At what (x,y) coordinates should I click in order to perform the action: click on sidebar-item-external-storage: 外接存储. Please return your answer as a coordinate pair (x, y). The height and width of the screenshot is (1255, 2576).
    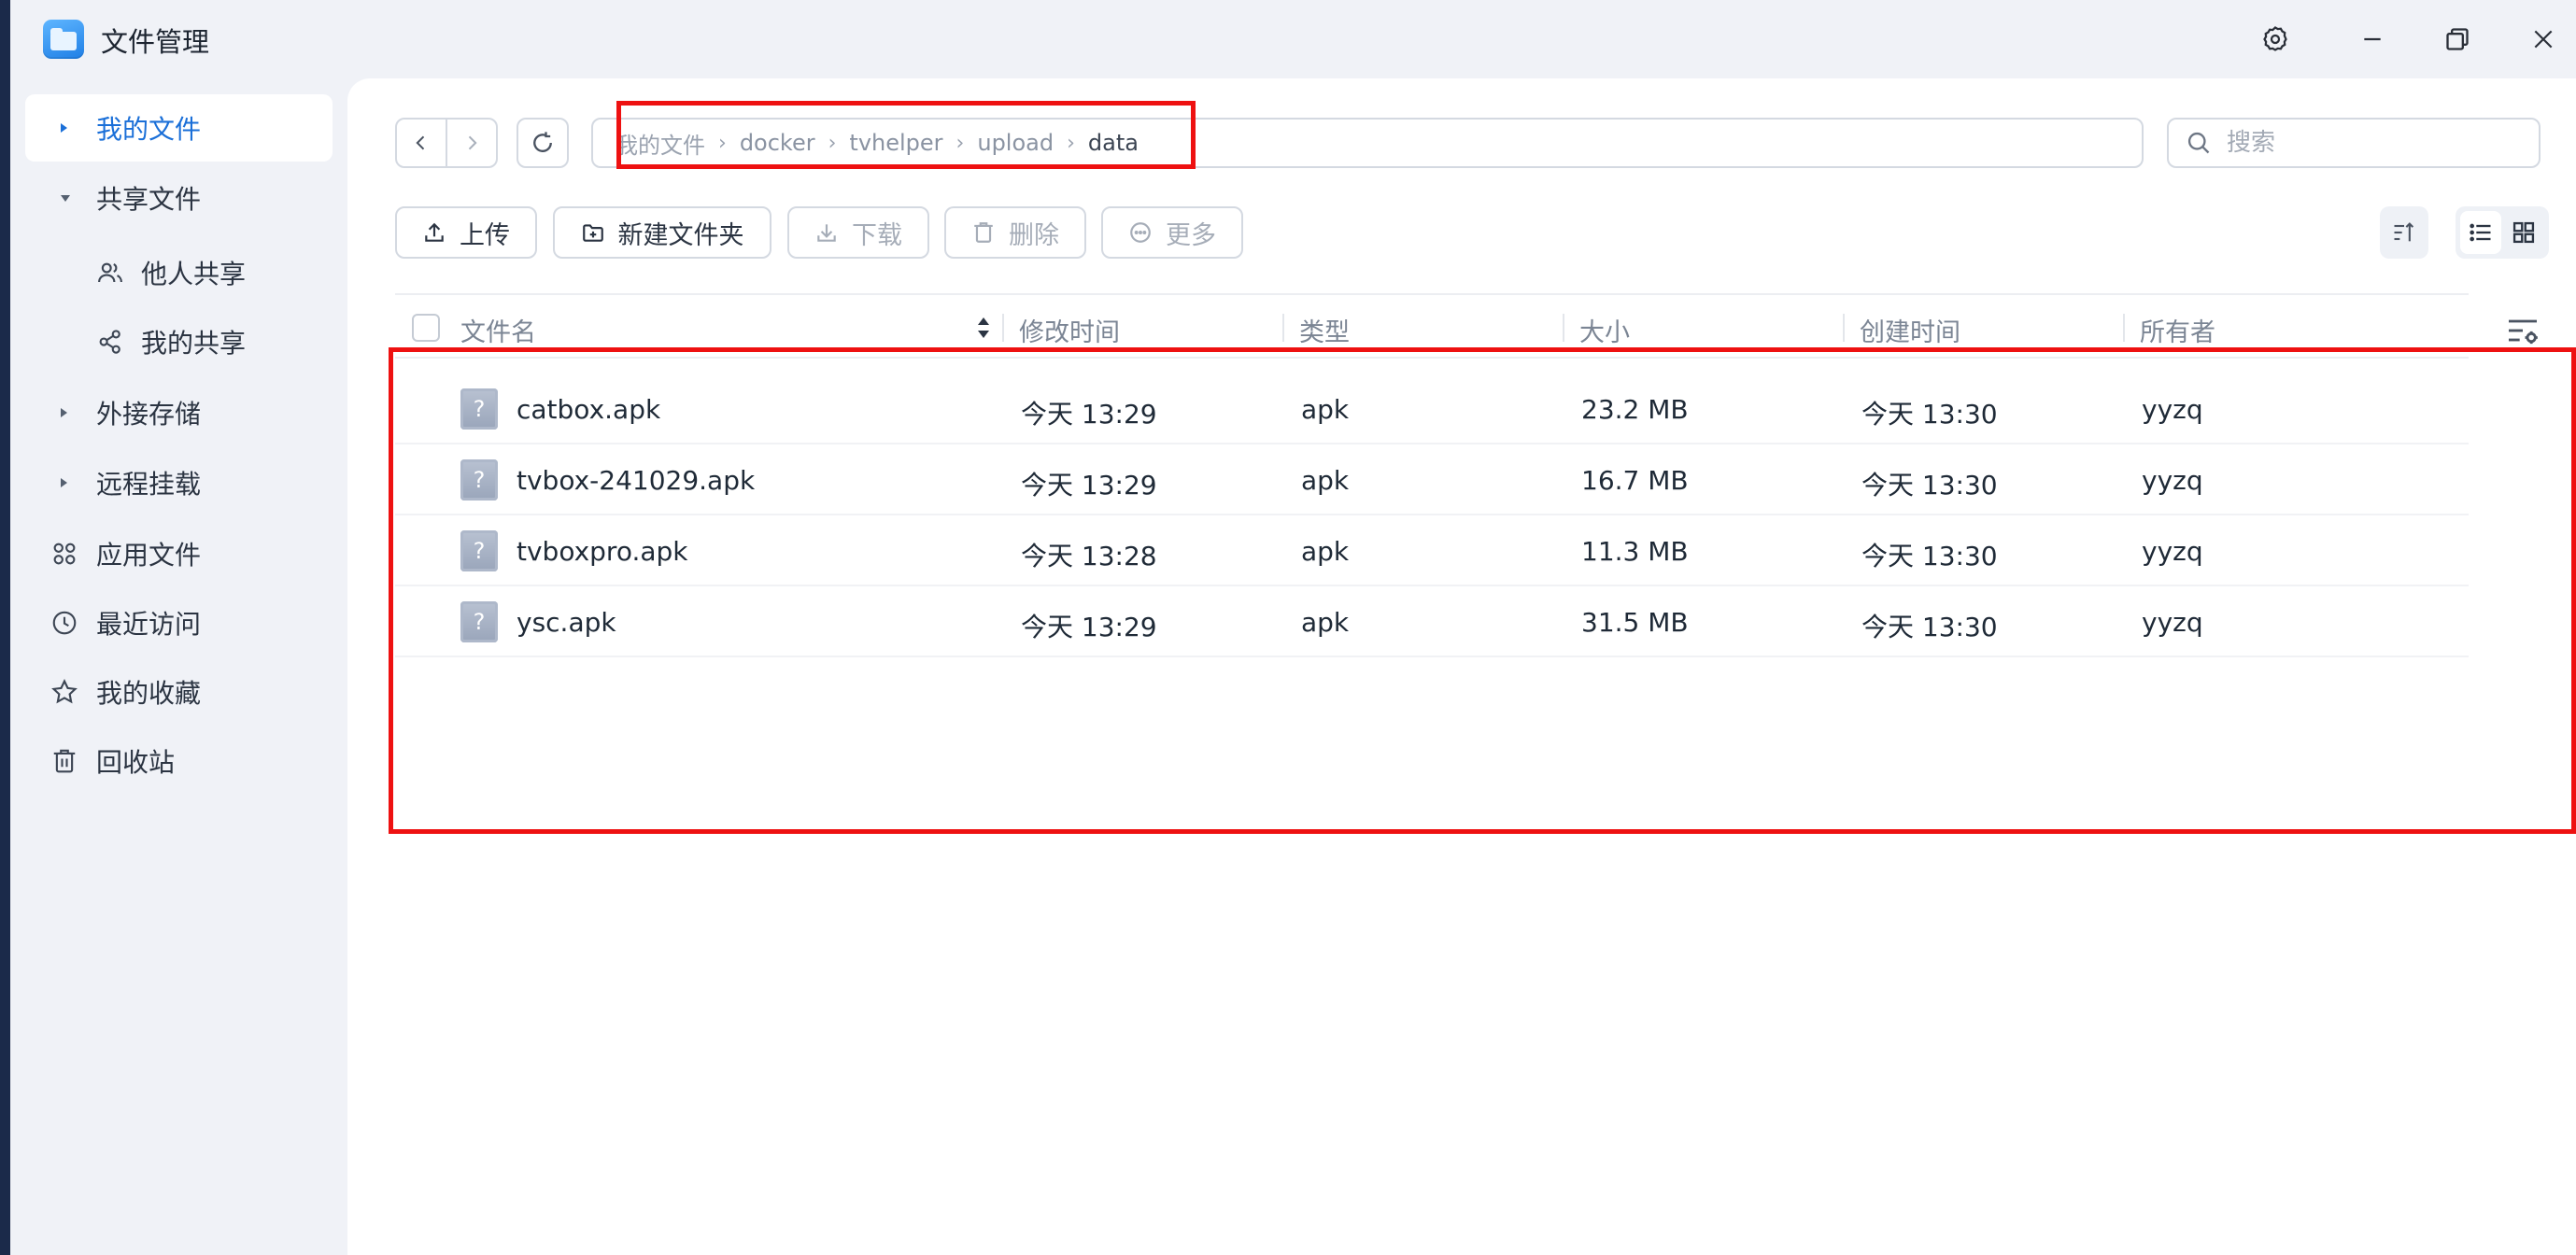
    Looking at the image, I should click on (179, 412).